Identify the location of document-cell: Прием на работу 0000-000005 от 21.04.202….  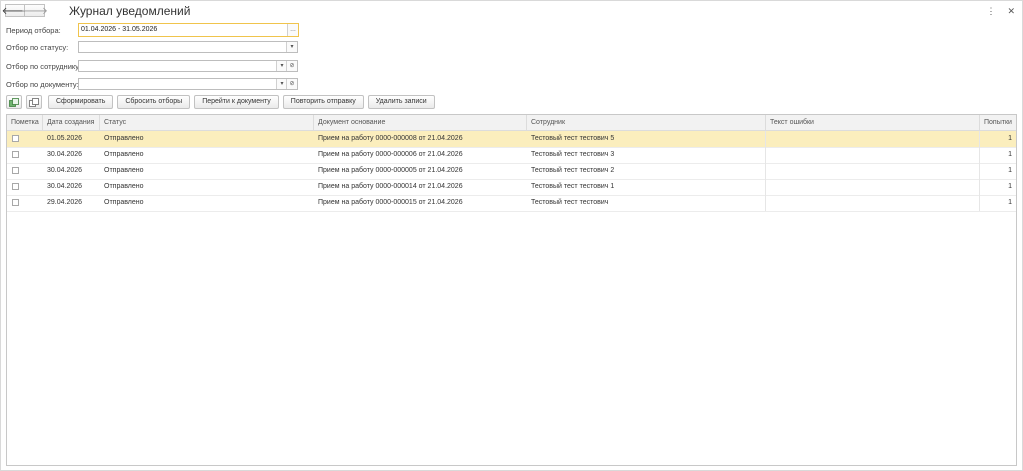
(390, 170).